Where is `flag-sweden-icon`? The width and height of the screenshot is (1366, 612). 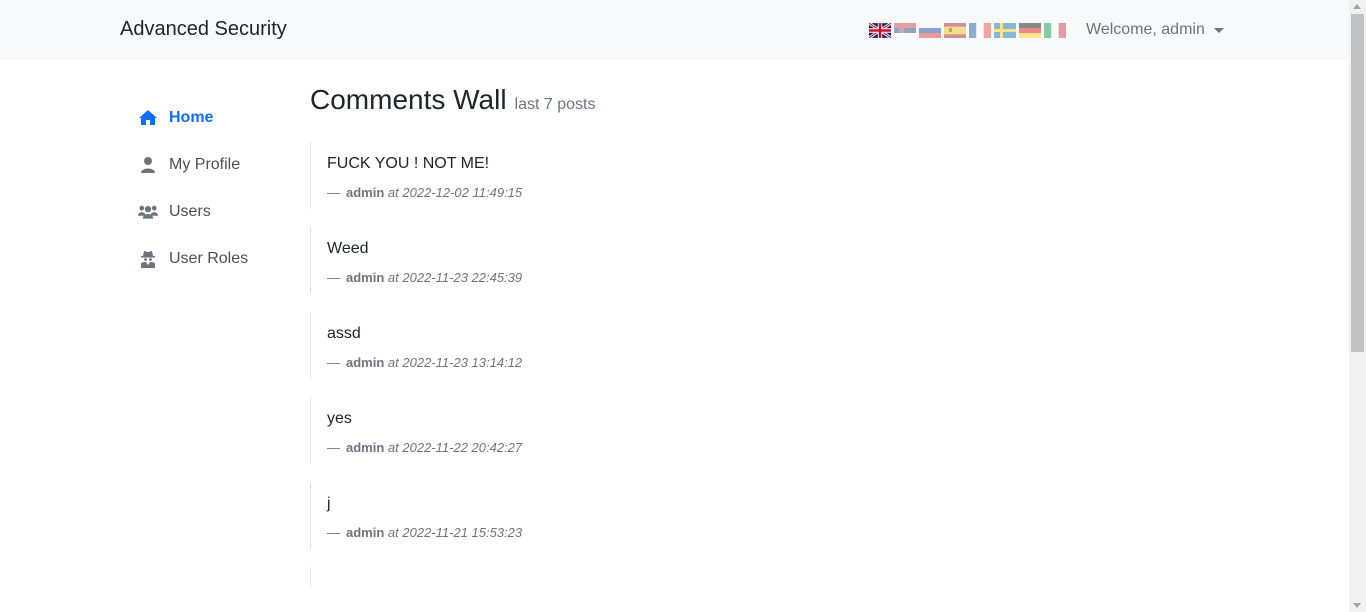 flag-sweden-icon is located at coordinates (1005, 30).